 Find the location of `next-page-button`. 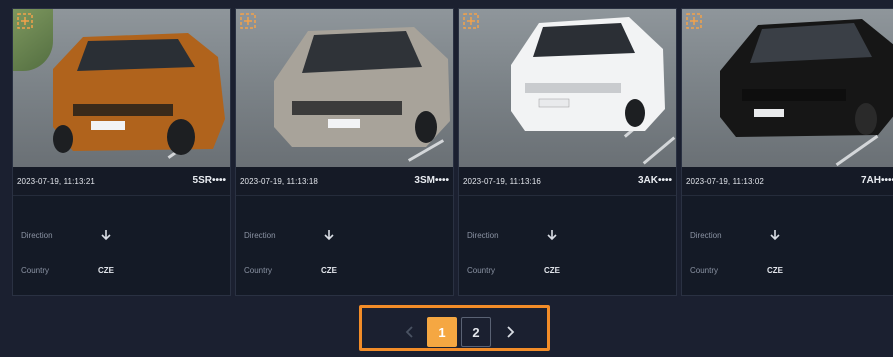

next-page-button is located at coordinates (510, 332).